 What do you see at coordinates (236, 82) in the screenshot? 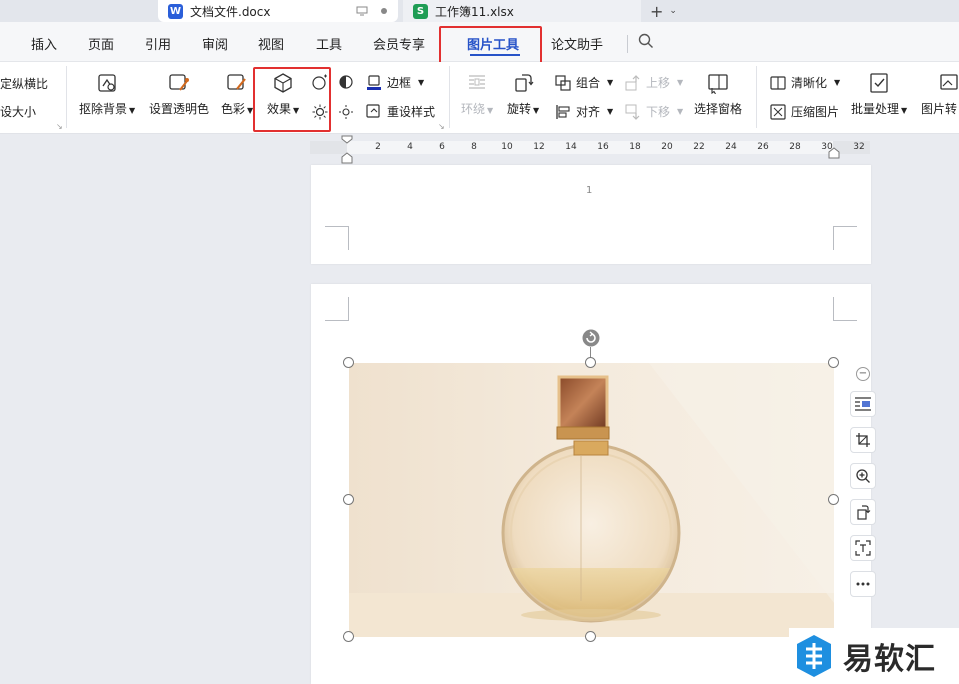
I see `color-icon` at bounding box center [236, 82].